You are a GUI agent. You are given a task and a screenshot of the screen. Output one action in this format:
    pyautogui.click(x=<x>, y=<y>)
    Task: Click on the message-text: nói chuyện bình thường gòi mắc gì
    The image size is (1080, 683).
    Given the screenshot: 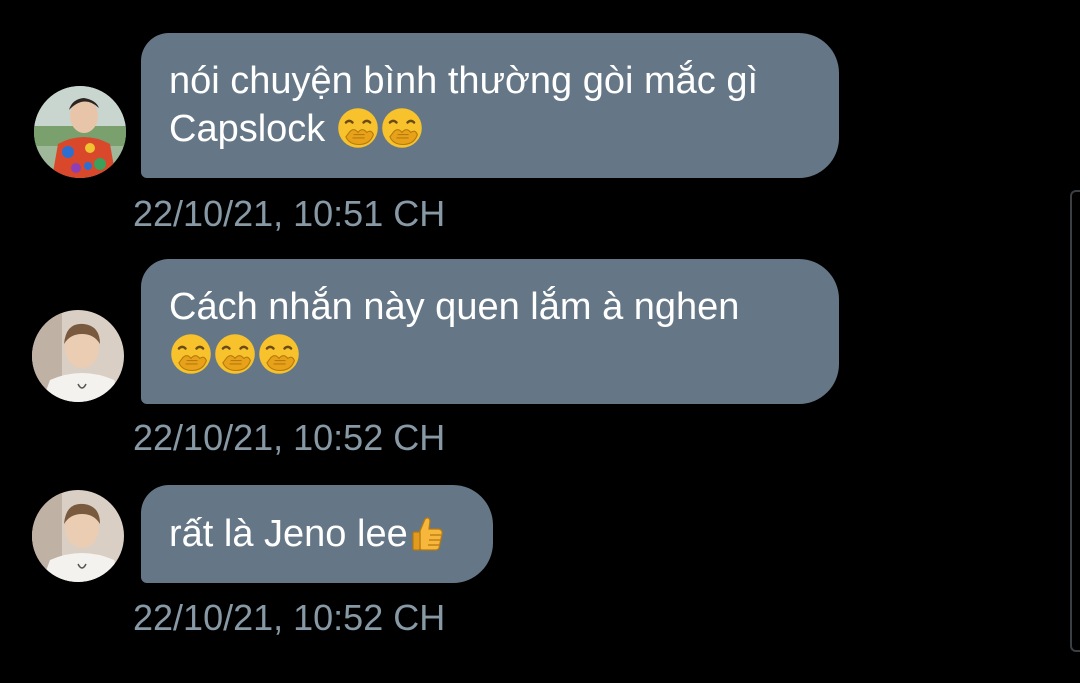 What is the action you would take?
    pyautogui.click(x=464, y=81)
    